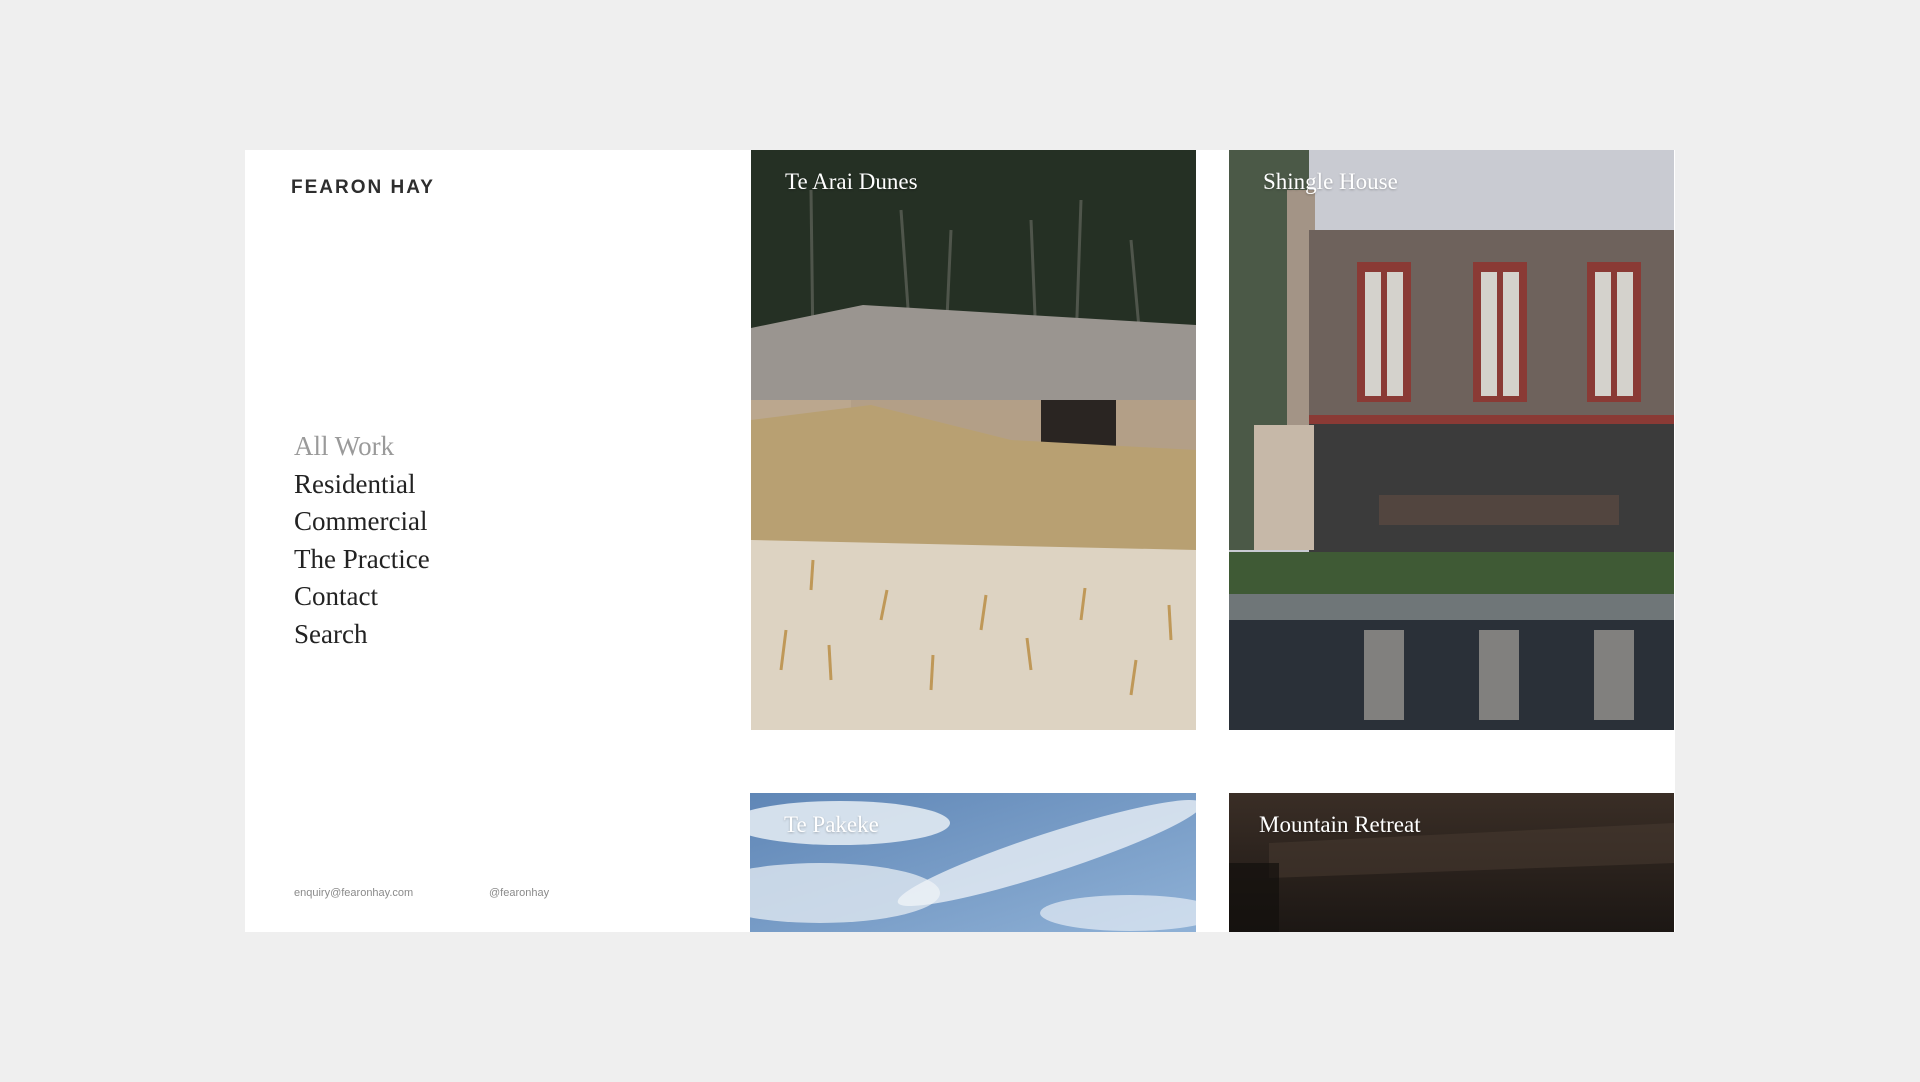 This screenshot has height=1082, width=1920. What do you see at coordinates (363, 188) in the screenshot?
I see `brand-logo: FEARON HAY` at bounding box center [363, 188].